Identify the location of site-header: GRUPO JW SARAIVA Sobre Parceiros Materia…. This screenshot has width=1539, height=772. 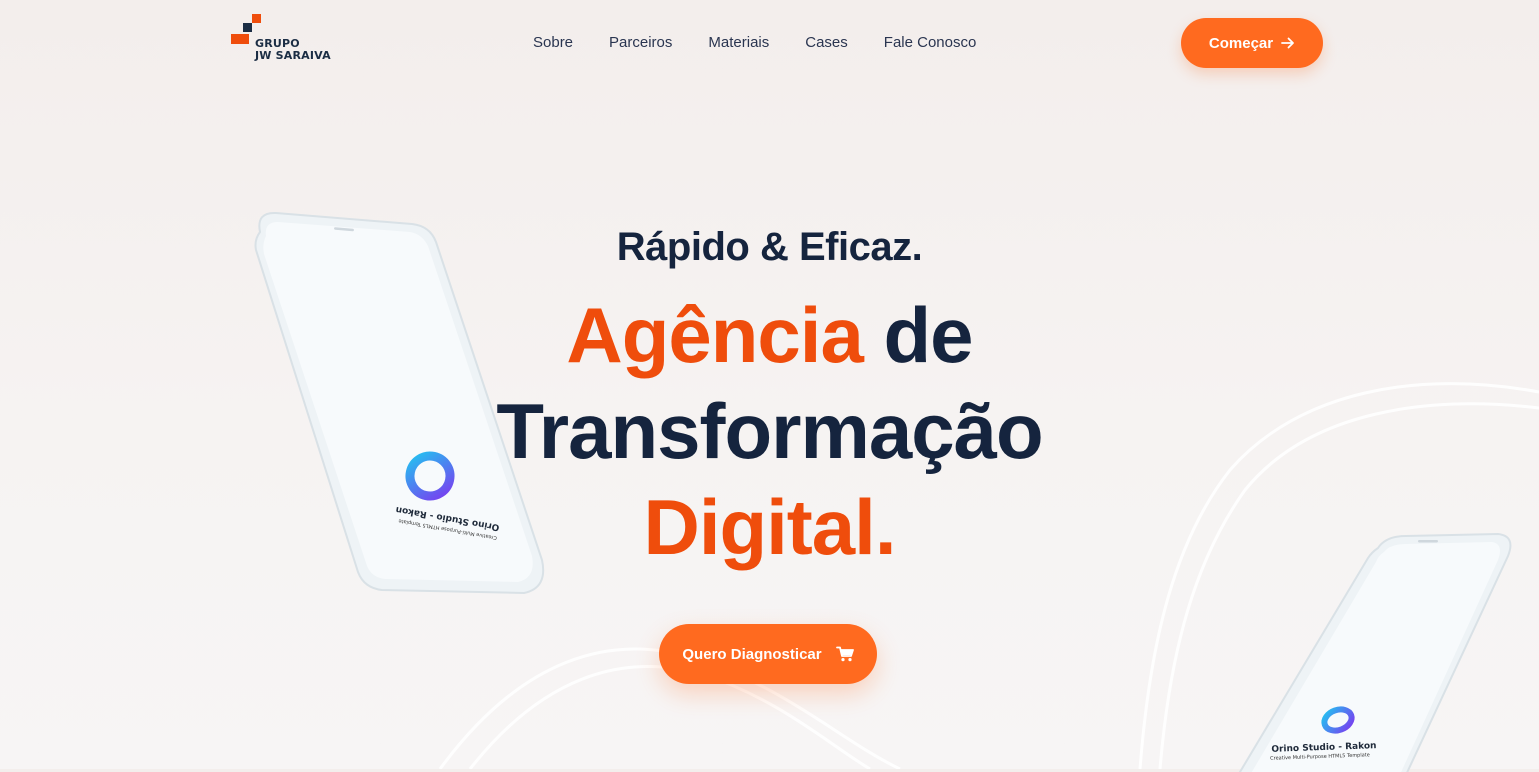
(769, 43).